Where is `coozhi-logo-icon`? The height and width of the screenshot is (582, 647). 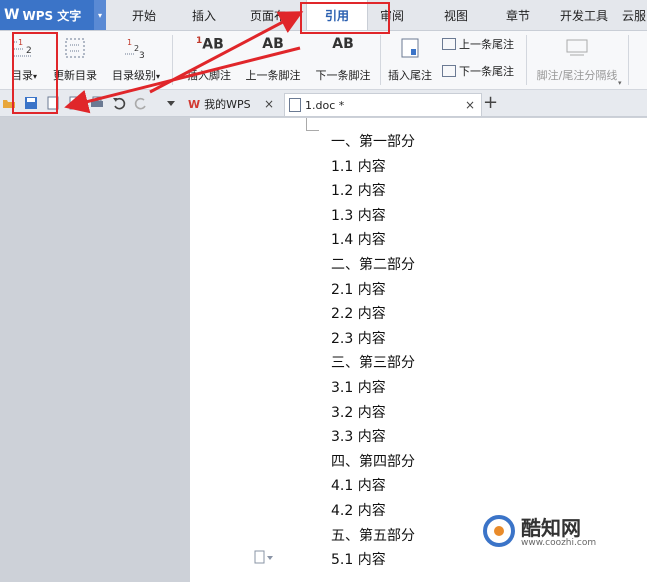
coozhi-logo-icon is located at coordinates (499, 531).